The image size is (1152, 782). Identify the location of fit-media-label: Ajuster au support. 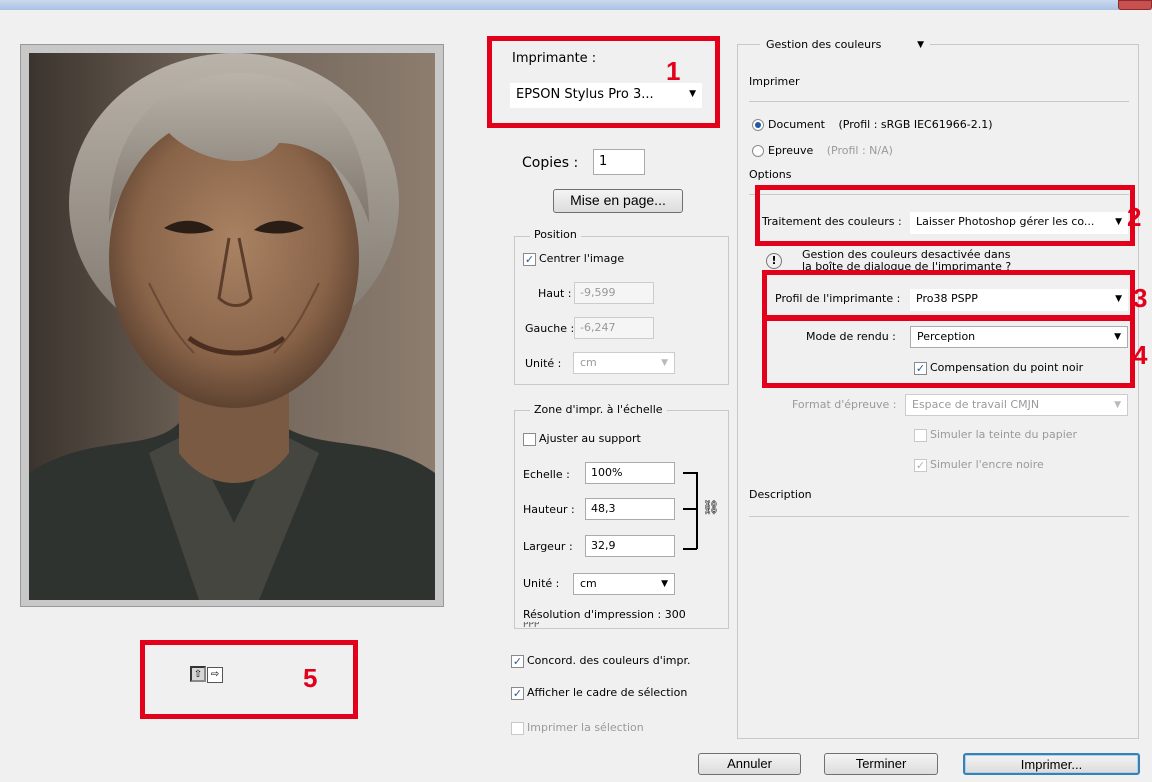
(590, 438).